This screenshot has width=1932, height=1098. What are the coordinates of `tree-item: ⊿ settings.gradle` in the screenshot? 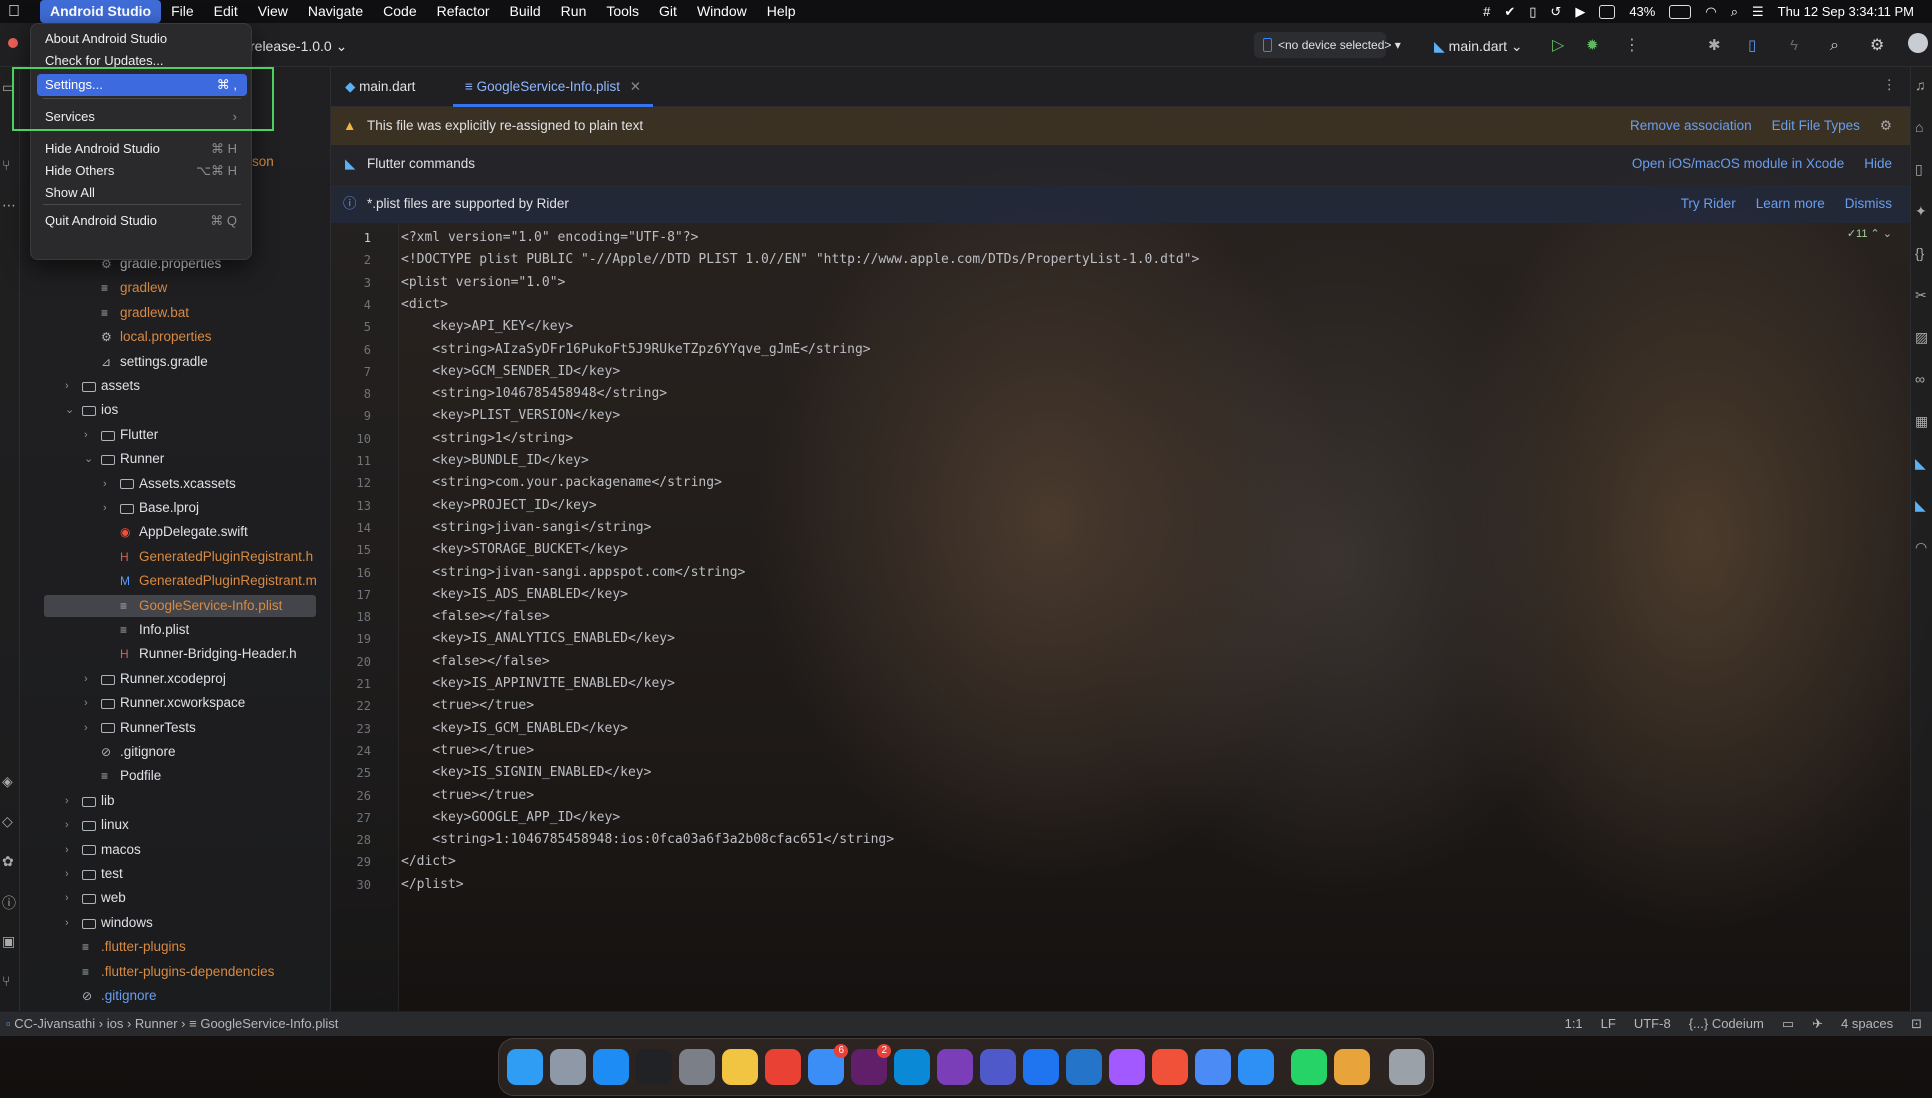 It's located at (175, 362).